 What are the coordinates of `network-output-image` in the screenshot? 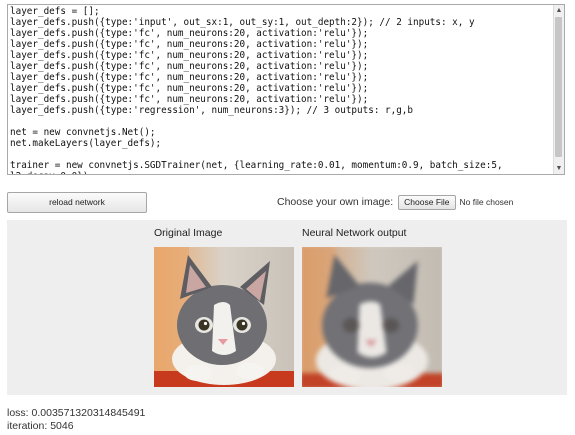 It's located at (372, 317).